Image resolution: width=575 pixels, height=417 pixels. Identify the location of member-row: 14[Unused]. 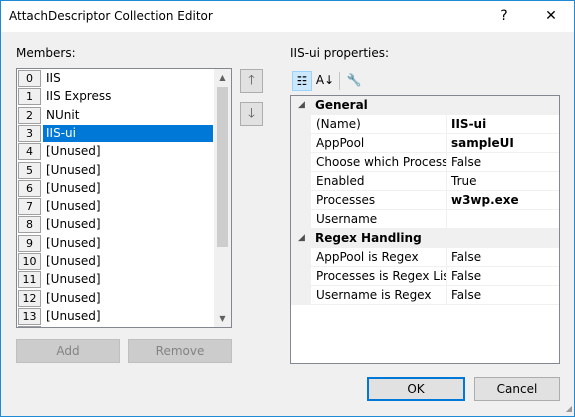
(115, 326).